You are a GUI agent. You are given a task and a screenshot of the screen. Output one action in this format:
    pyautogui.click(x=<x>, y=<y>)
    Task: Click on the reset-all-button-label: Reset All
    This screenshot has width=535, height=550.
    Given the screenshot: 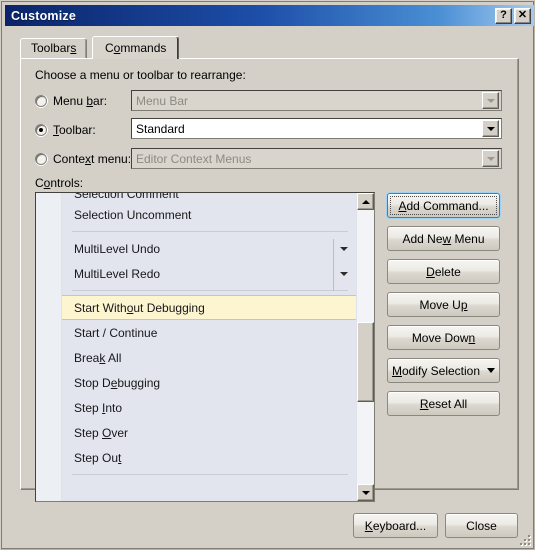 What is the action you would take?
    pyautogui.click(x=443, y=403)
    